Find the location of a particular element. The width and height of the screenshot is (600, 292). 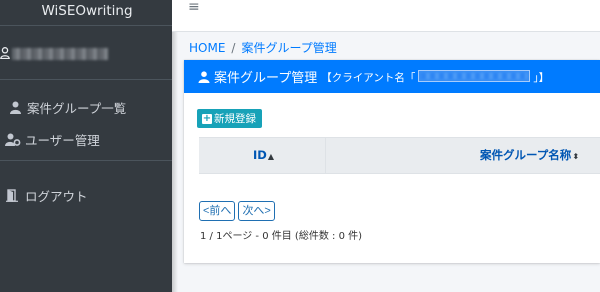

sidebar-shadow is located at coordinates (175, 146).